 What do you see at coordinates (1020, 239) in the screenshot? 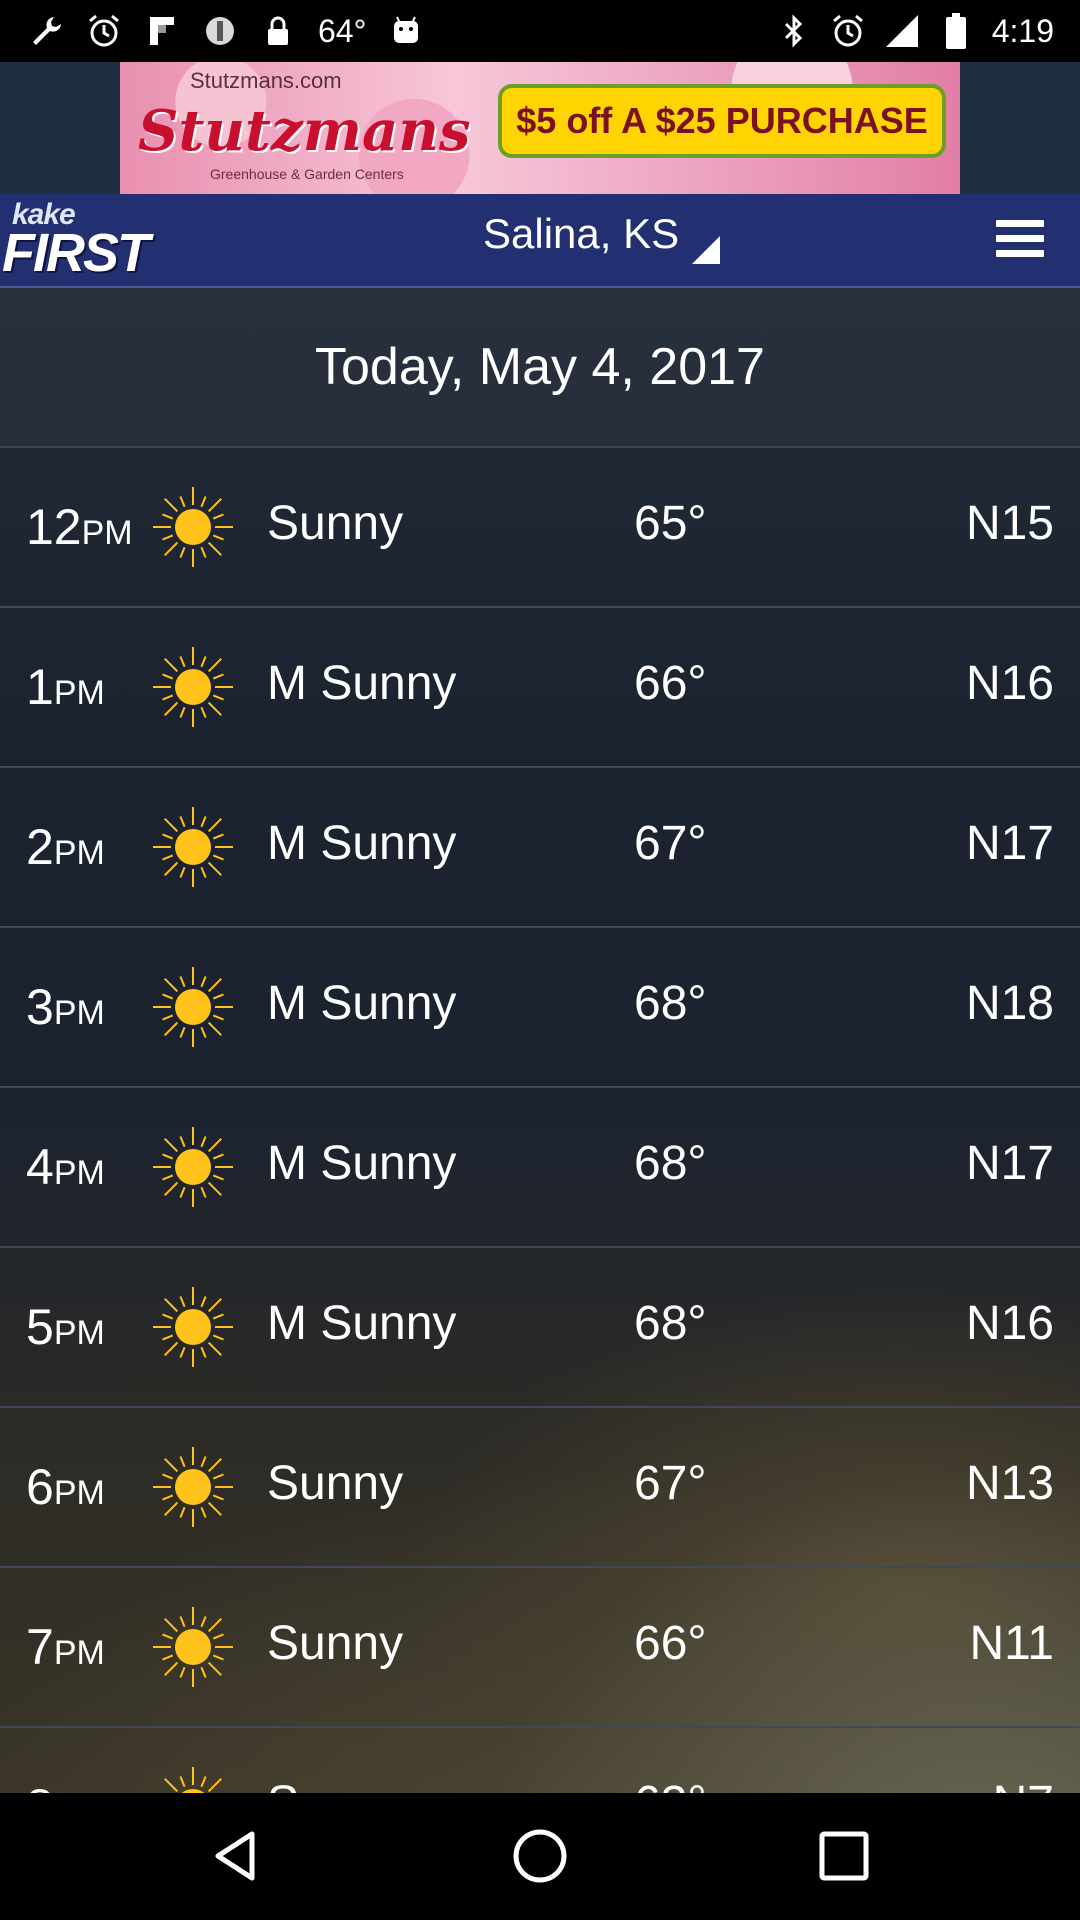
I see `hamburger-menu-icon` at bounding box center [1020, 239].